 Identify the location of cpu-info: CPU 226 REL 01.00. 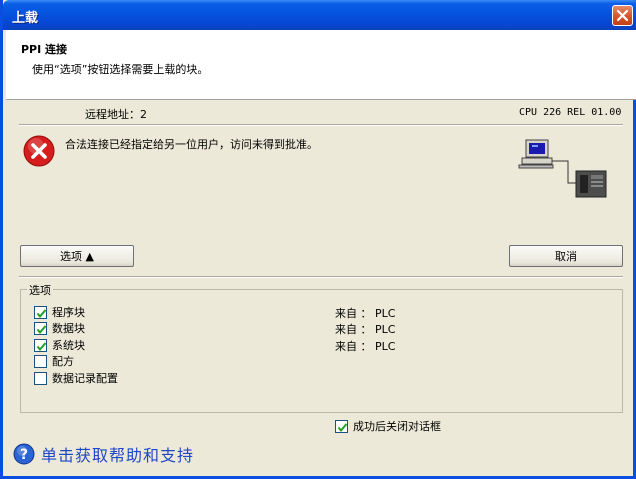
(570, 112).